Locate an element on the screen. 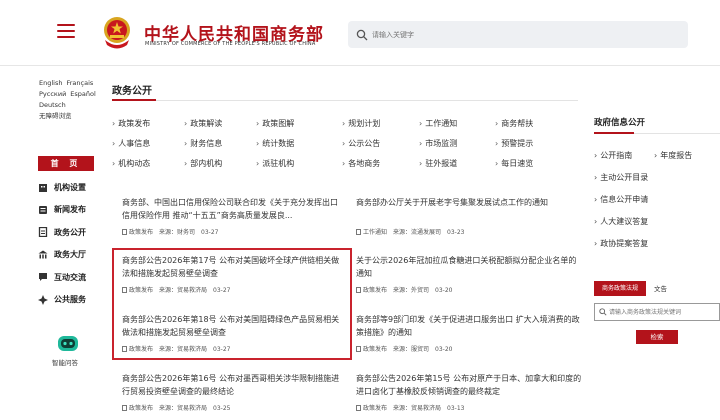 Image resolution: width=720 pixels, height=420 pixels. category-link: › 统计数据 is located at coordinates (275, 143).